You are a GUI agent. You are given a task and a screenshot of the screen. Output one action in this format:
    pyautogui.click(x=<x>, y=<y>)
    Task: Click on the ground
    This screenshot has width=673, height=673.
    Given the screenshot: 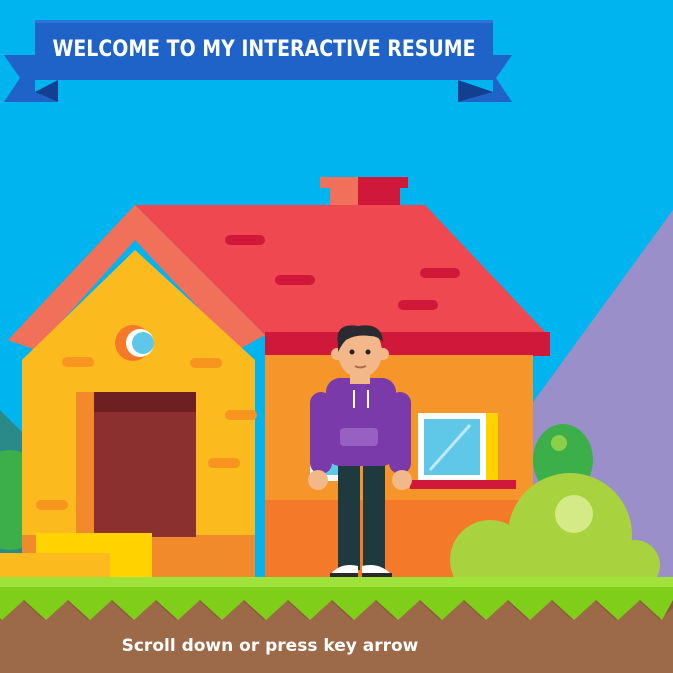 What is the action you would take?
    pyautogui.click(x=336, y=625)
    